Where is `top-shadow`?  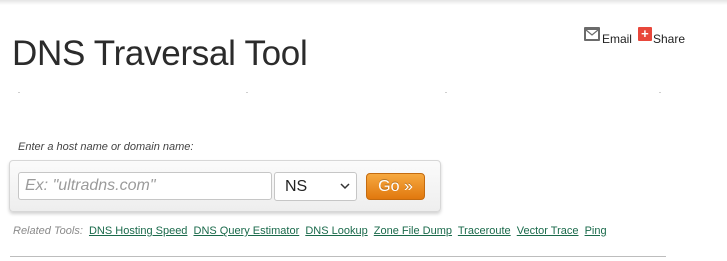
top-shadow is located at coordinates (363, 2).